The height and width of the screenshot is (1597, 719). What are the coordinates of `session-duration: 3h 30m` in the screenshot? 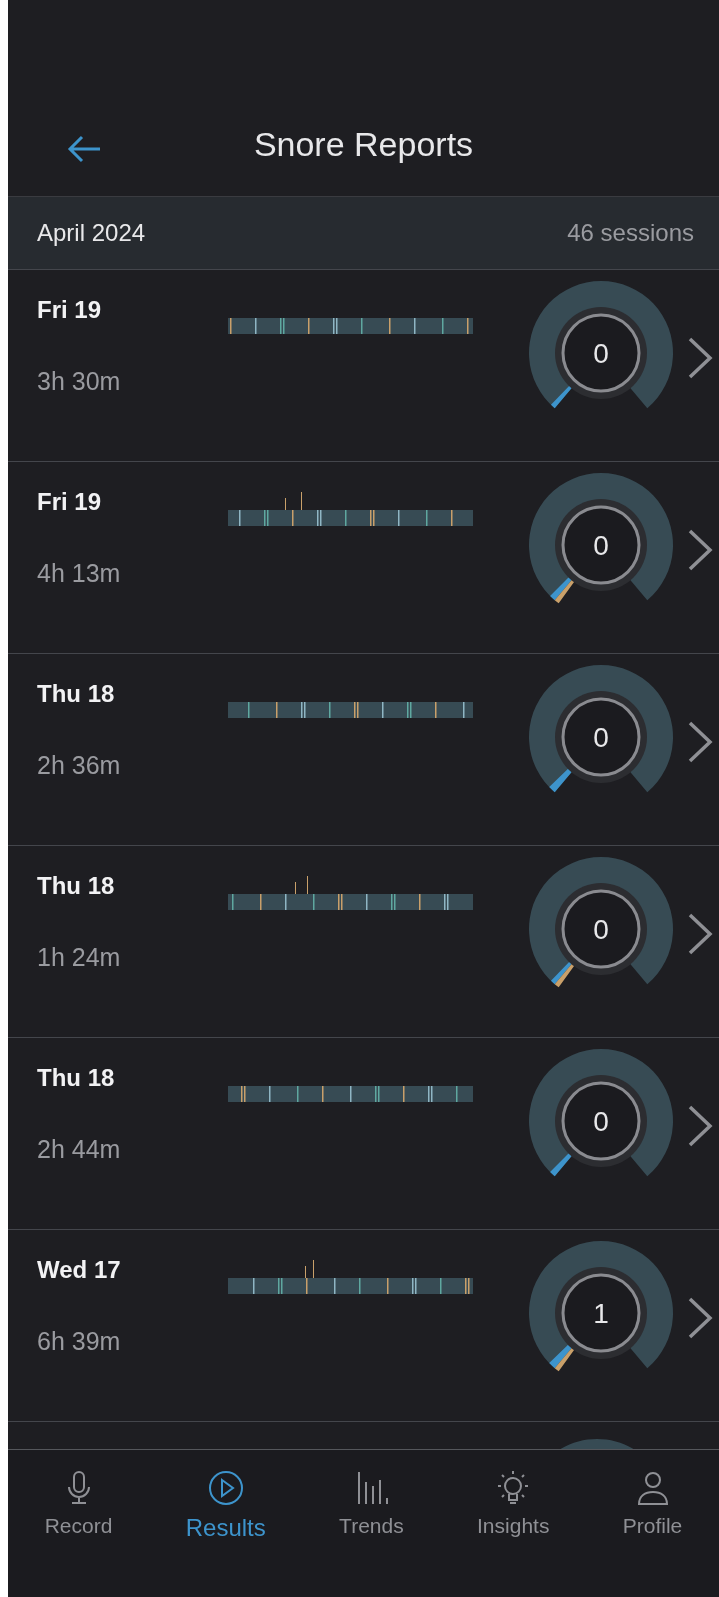 It's located at (79, 381).